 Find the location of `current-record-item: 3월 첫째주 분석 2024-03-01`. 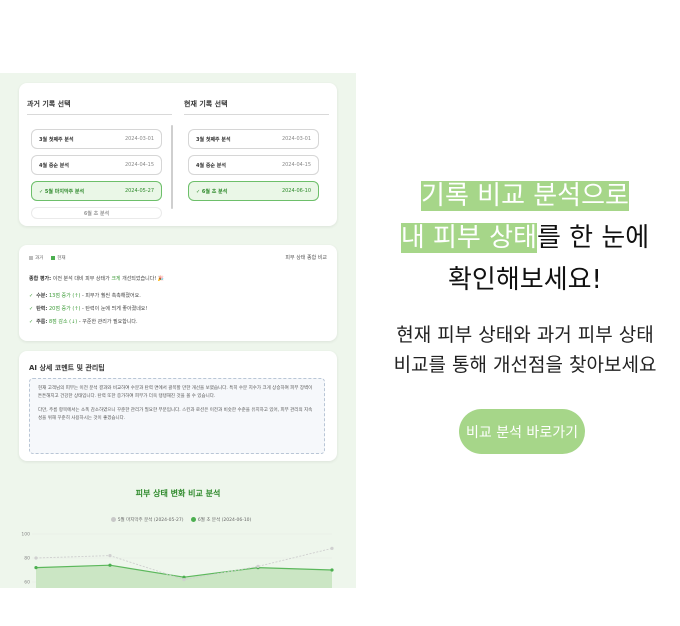

current-record-item: 3월 첫째주 분석 2024-03-01 is located at coordinates (253, 139).